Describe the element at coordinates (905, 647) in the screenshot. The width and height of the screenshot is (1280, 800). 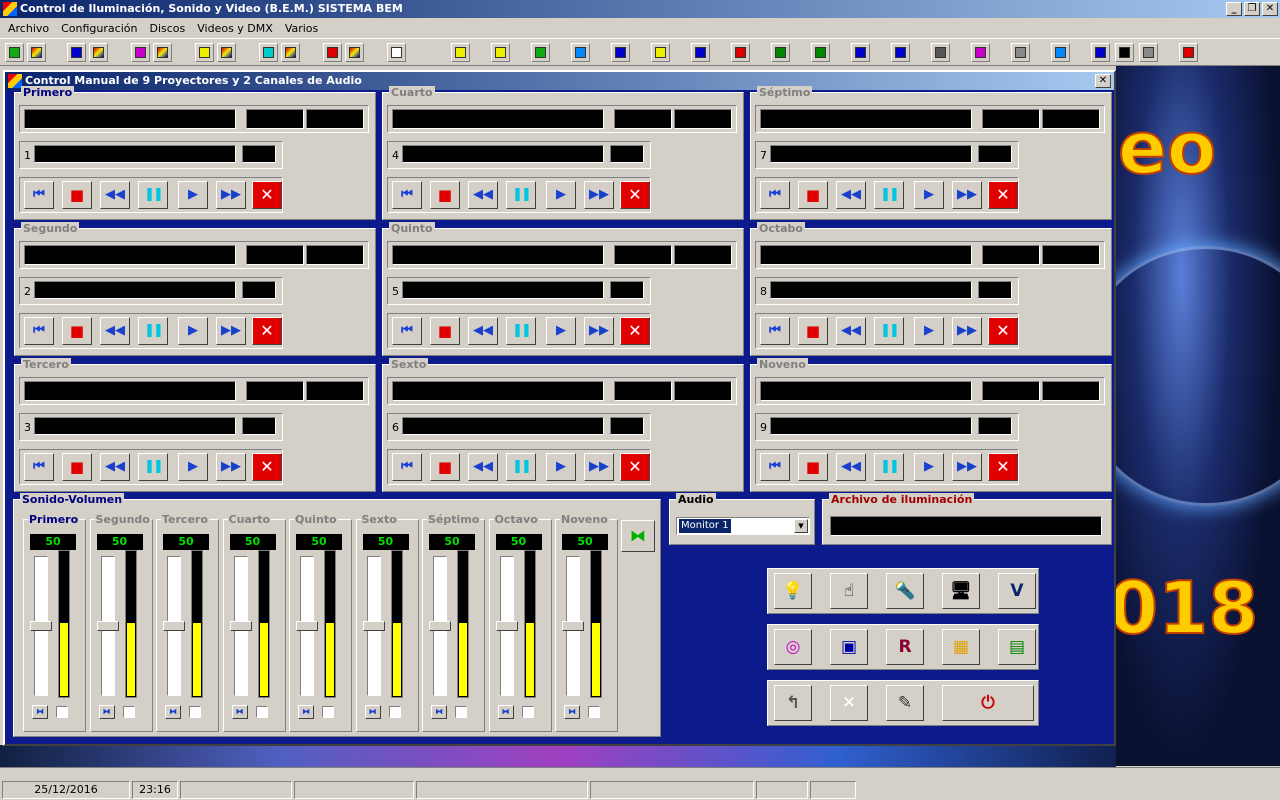
I see `record-icon: R` at that location.